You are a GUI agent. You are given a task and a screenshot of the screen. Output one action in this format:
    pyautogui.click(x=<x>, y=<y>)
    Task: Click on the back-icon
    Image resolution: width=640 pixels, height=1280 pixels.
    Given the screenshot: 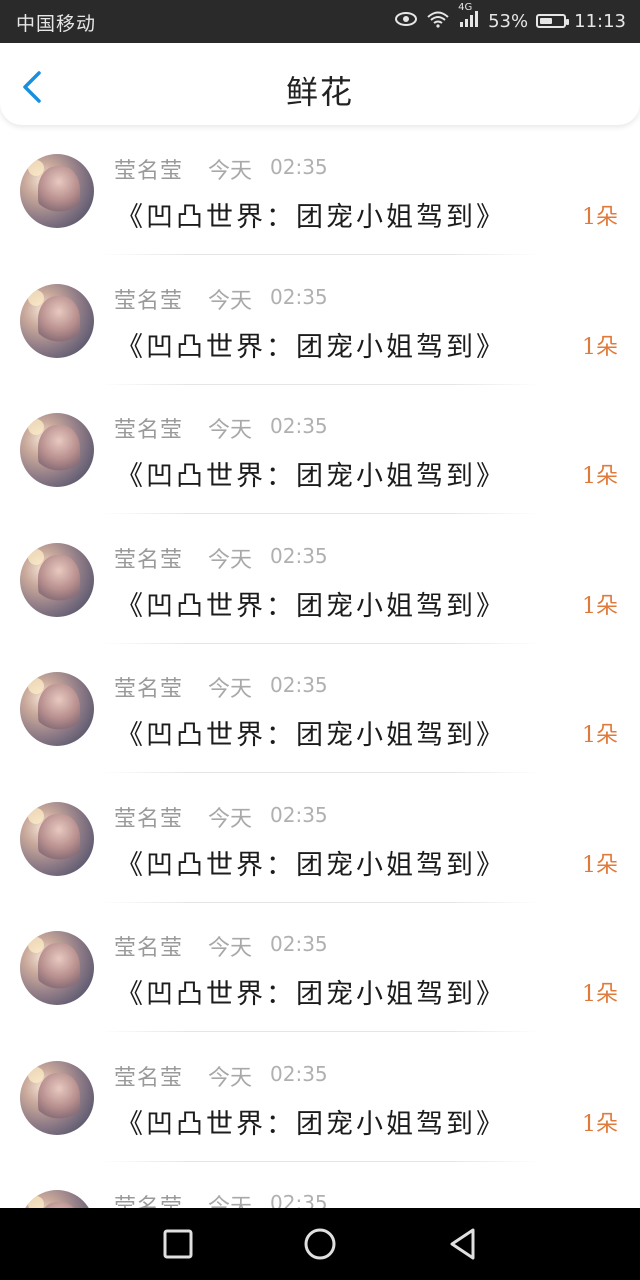 What is the action you would take?
    pyautogui.click(x=462, y=1244)
    